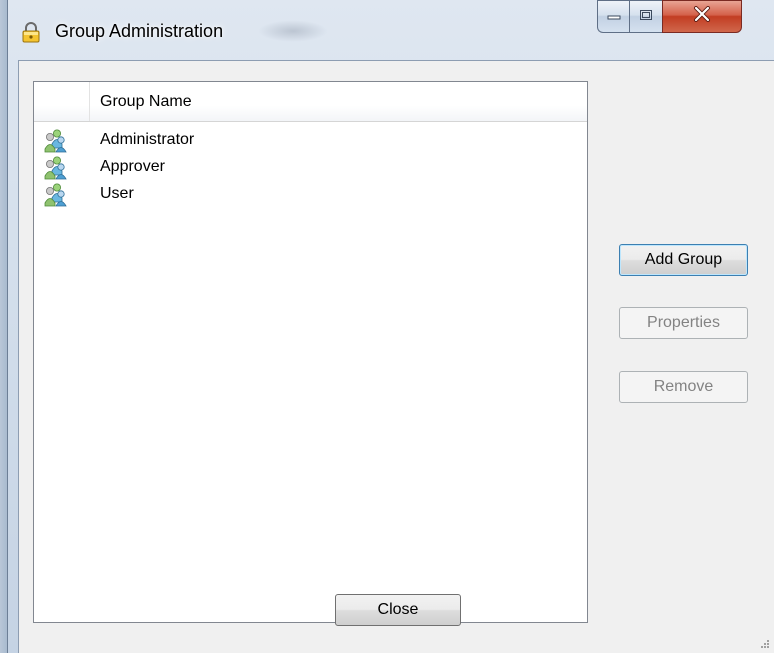  Describe the element at coordinates (398, 610) in the screenshot. I see `close-button: Close` at that location.